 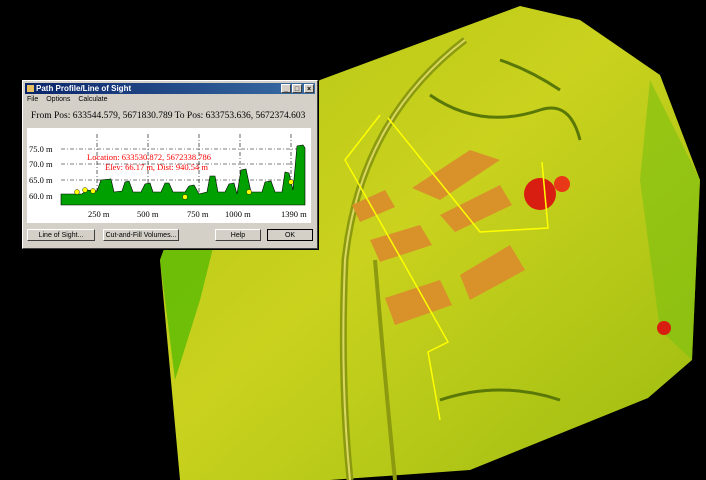 What do you see at coordinates (41, 164) in the screenshot?
I see `y-tick: 70.0 m` at bounding box center [41, 164].